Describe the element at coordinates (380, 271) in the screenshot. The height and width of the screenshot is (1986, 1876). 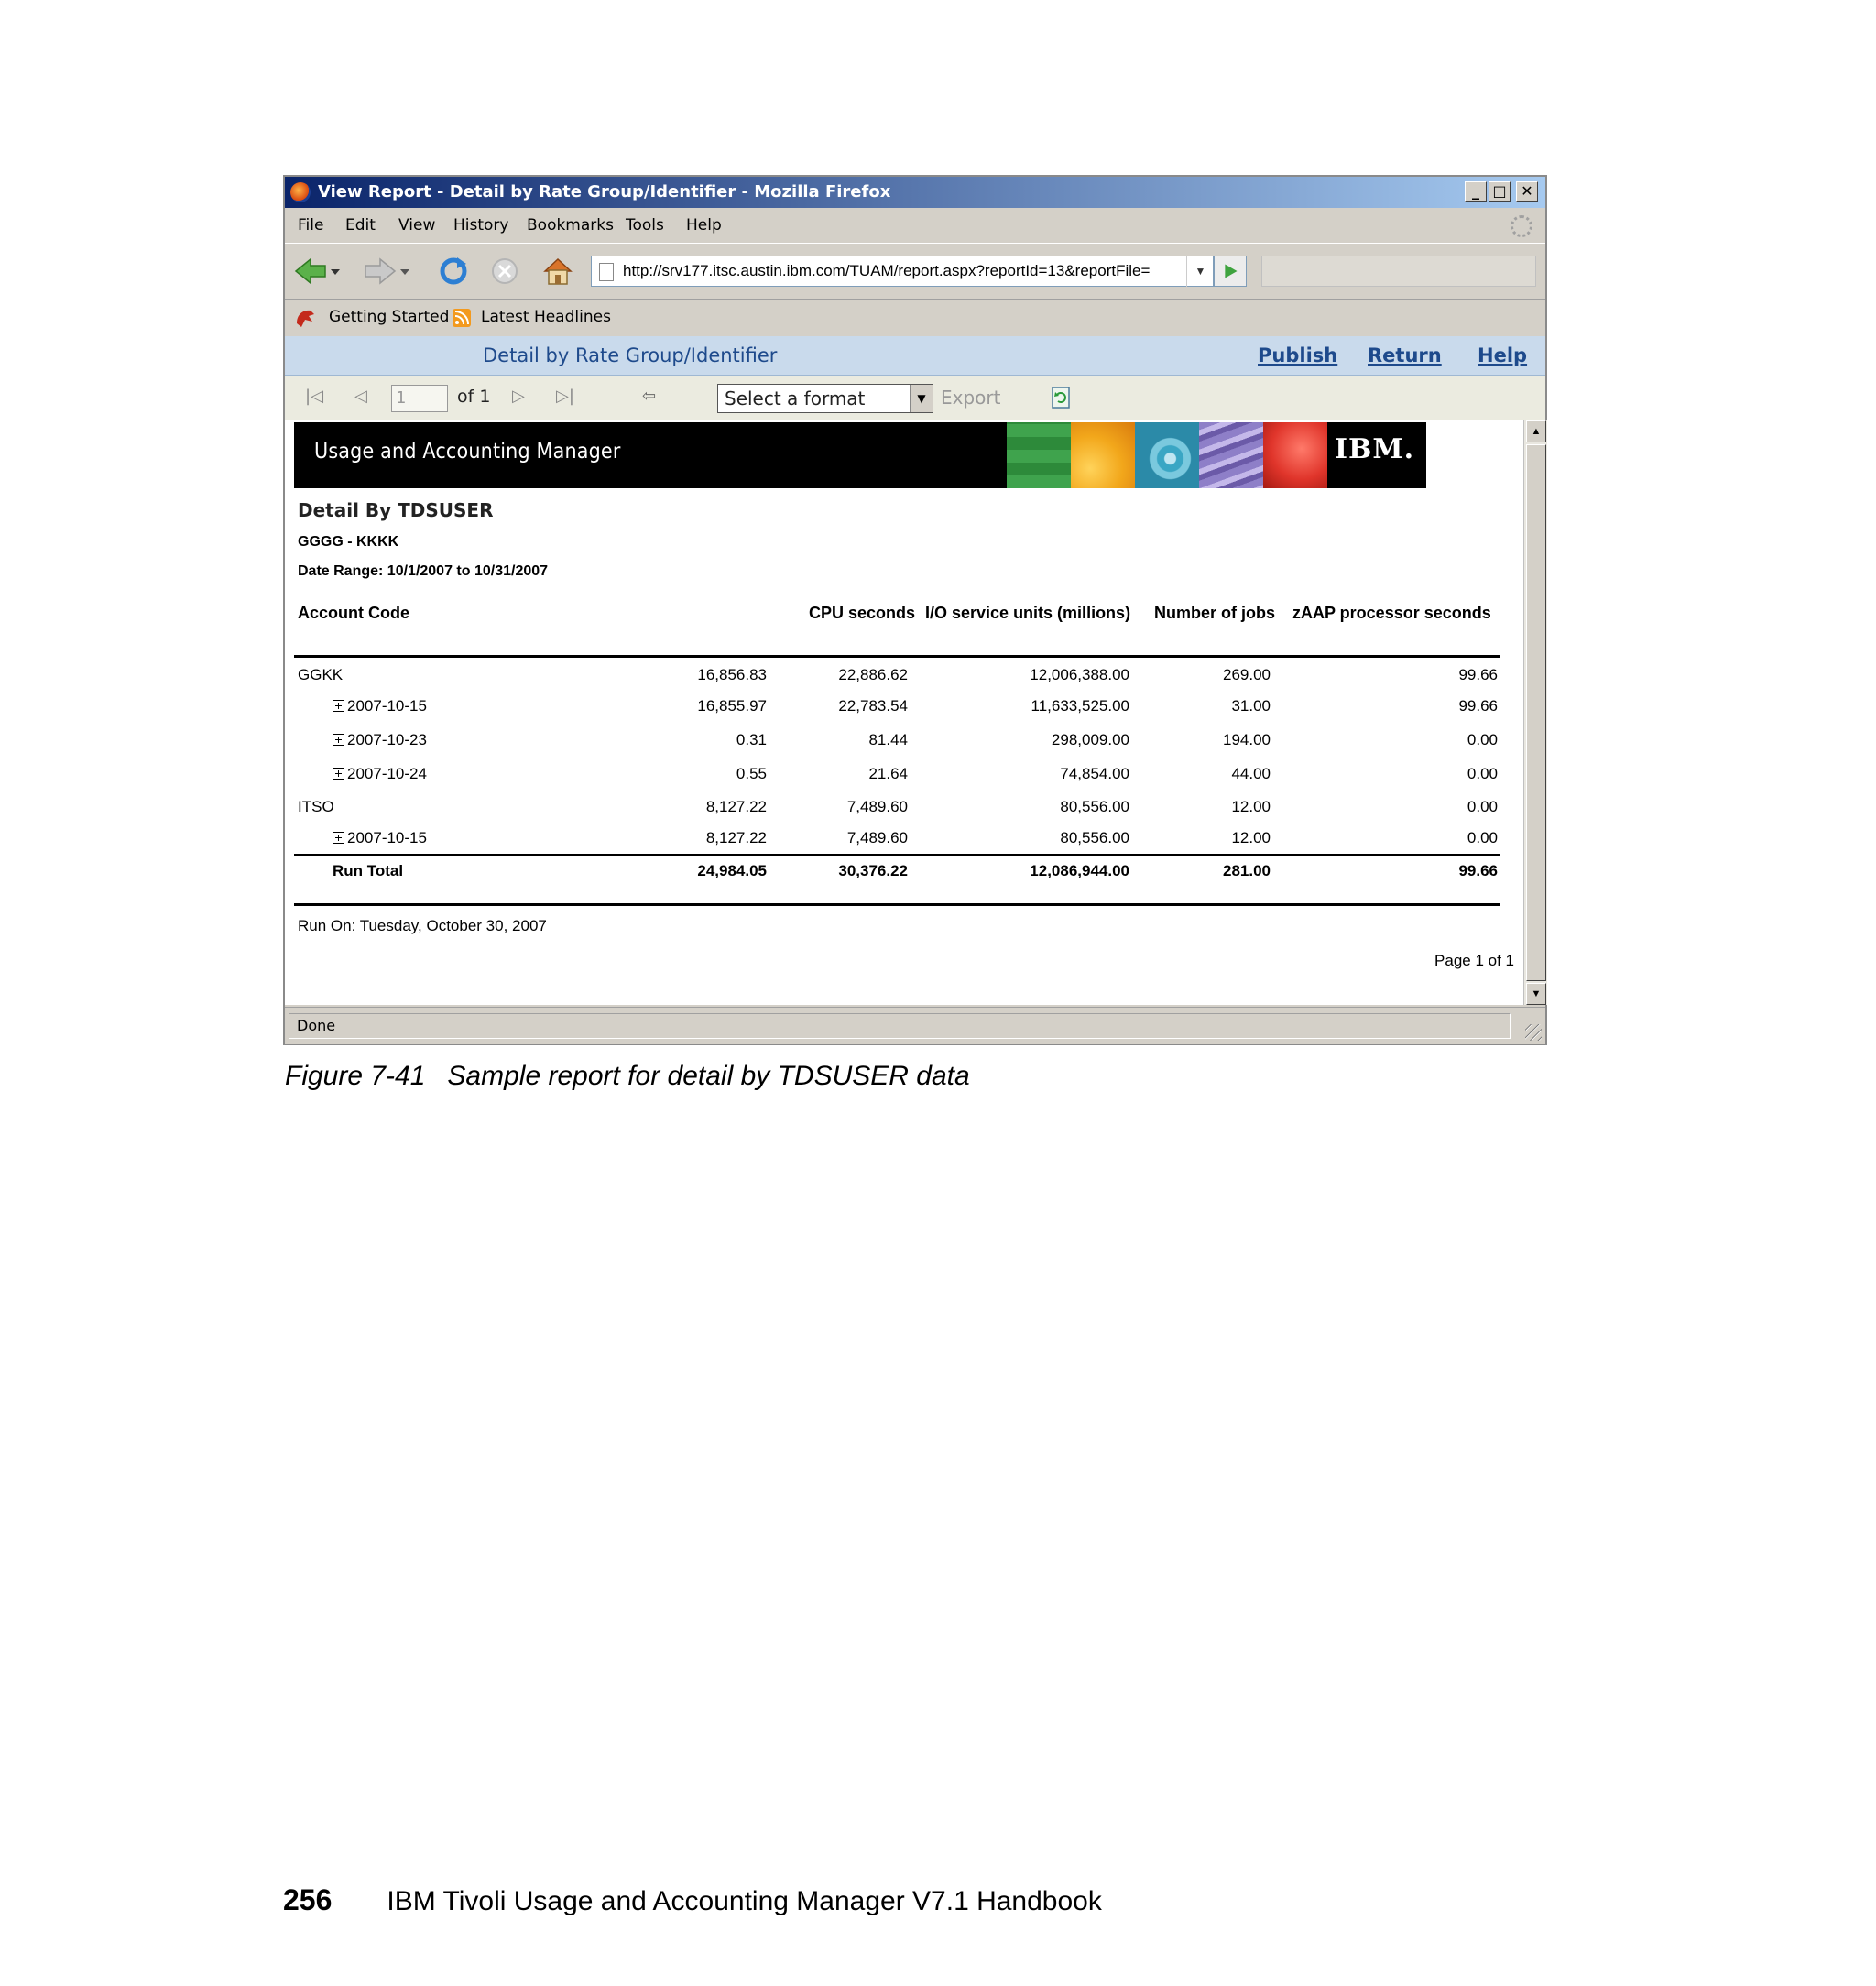
I see `forward-arrow-icon` at that location.